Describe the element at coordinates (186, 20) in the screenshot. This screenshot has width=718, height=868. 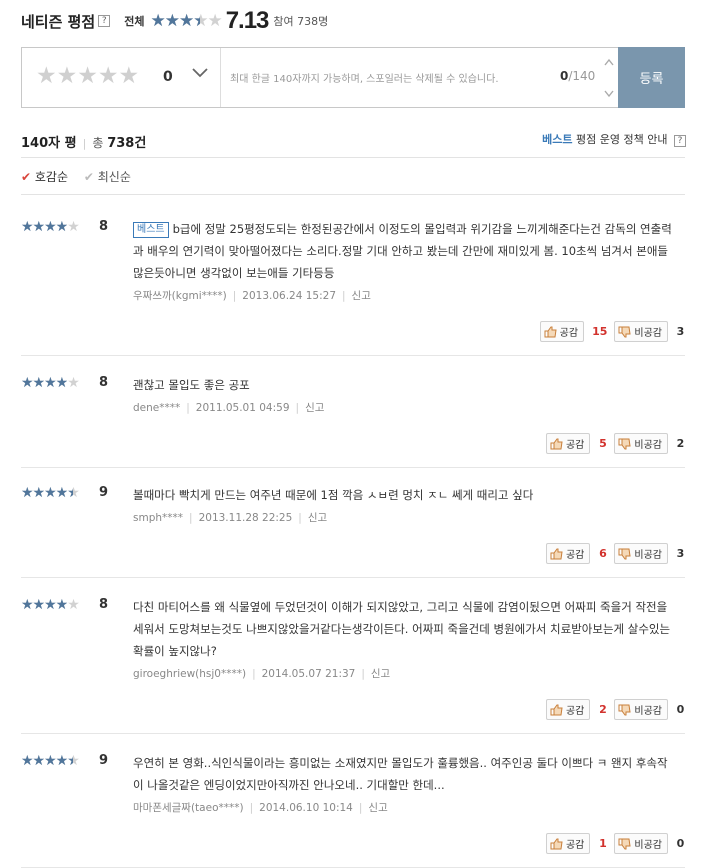
I see `average-stars: ★★★★★★★★★★` at that location.